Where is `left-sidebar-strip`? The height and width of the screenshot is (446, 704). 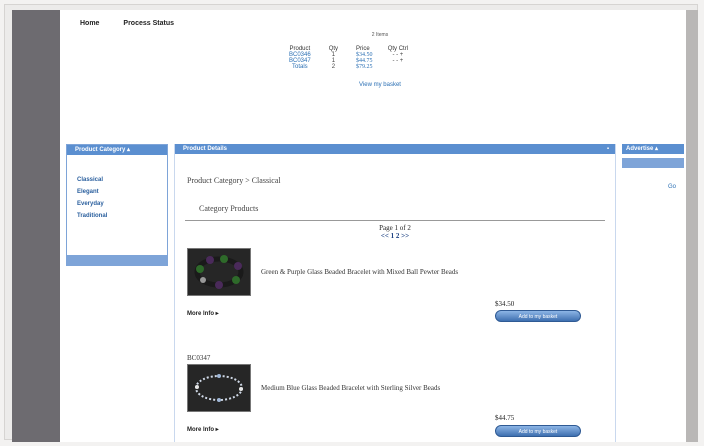
left-sidebar-strip is located at coordinates (36, 226).